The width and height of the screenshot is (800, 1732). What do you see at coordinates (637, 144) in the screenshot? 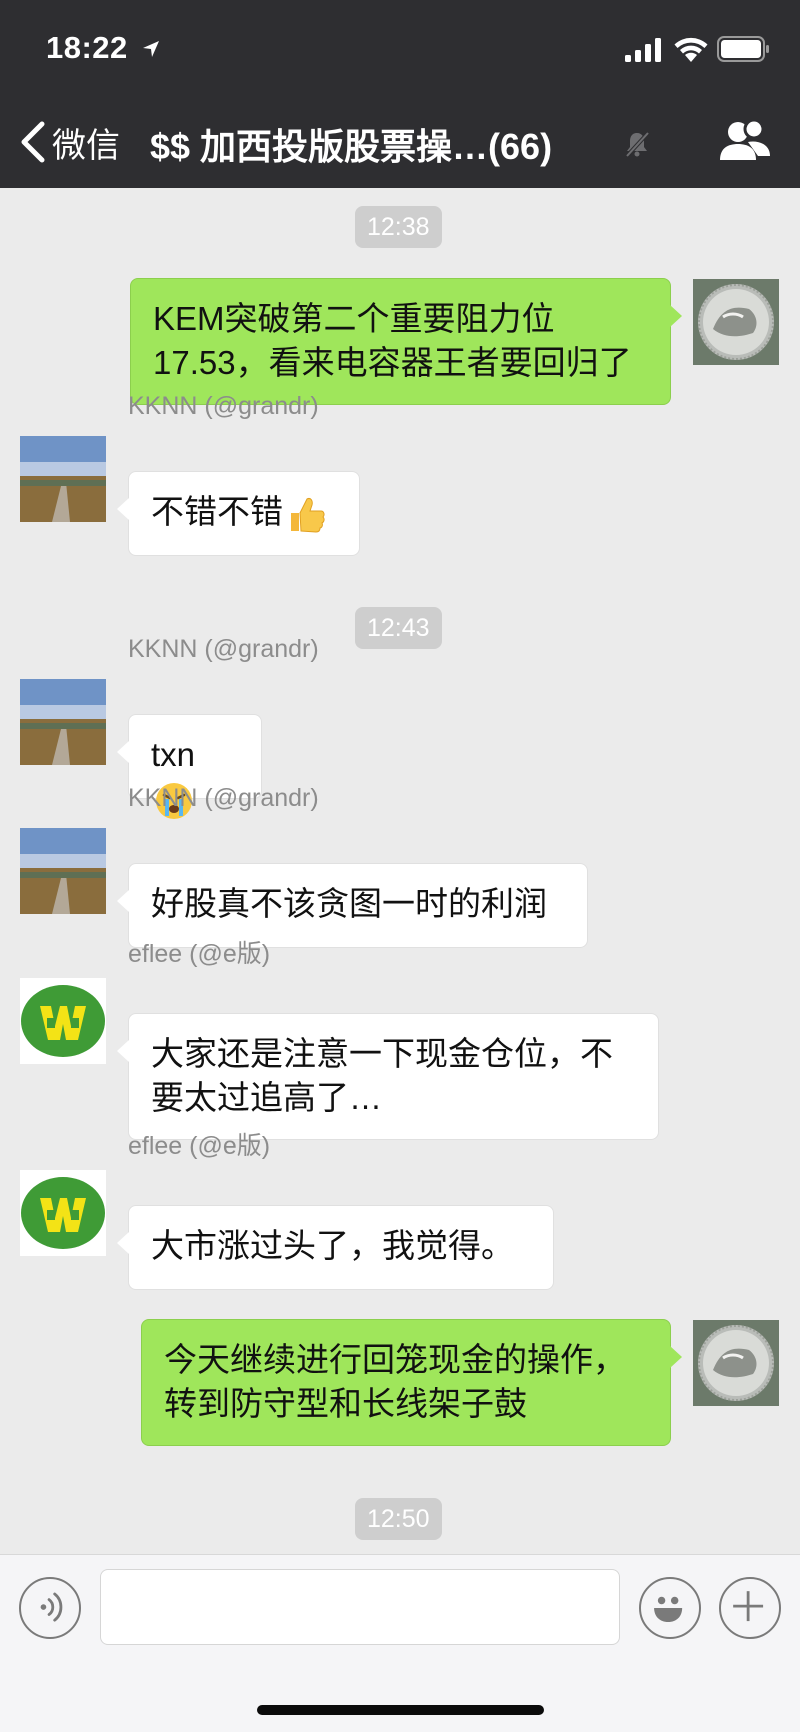
I see `mute-bell-icon` at bounding box center [637, 144].